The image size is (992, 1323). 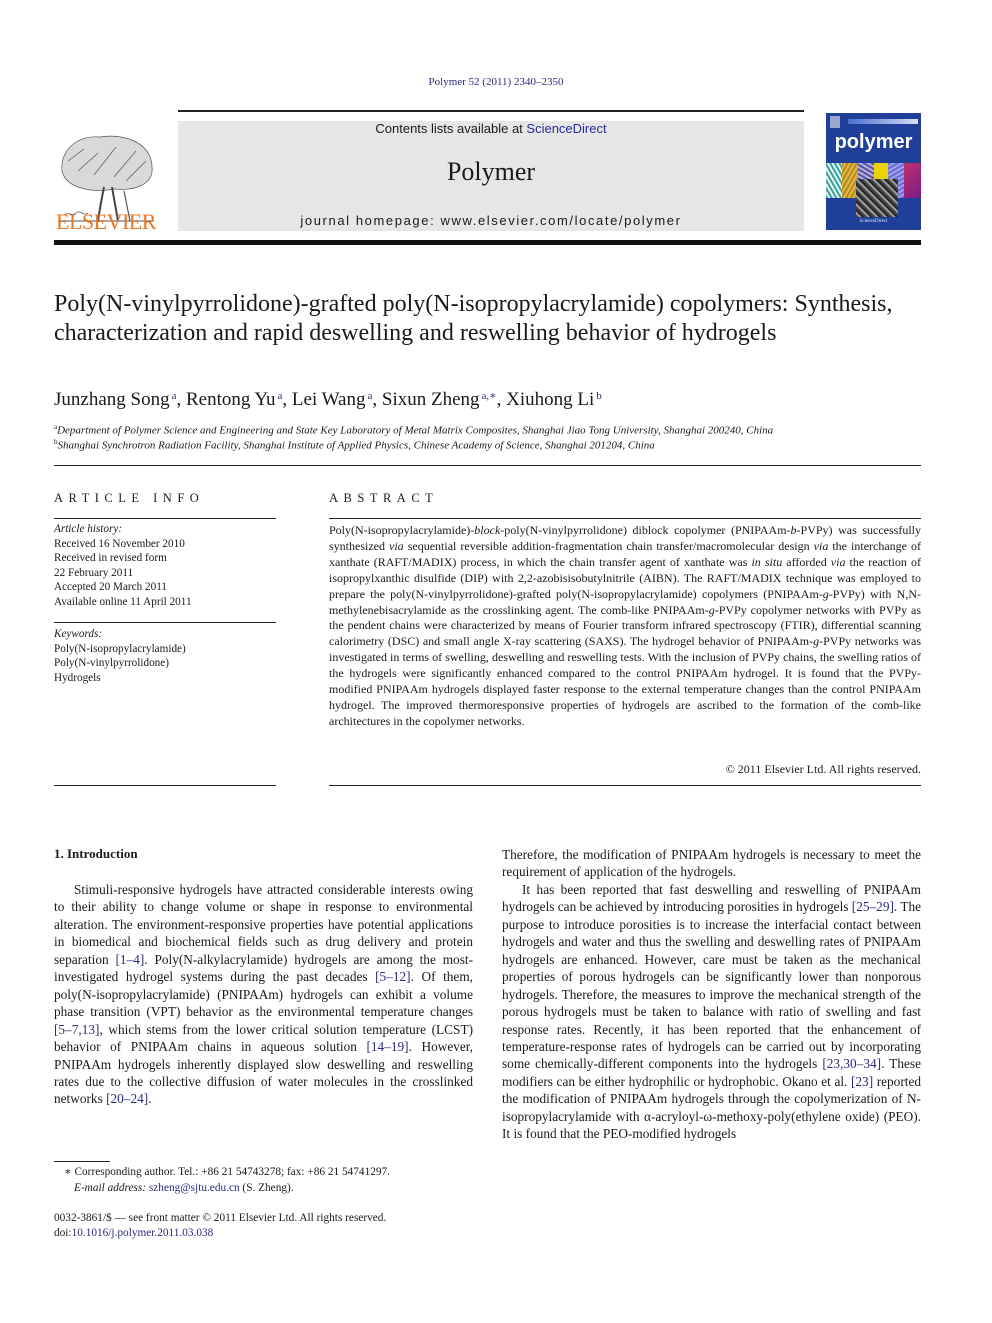 I want to click on title-divider, so click(x=487, y=465).